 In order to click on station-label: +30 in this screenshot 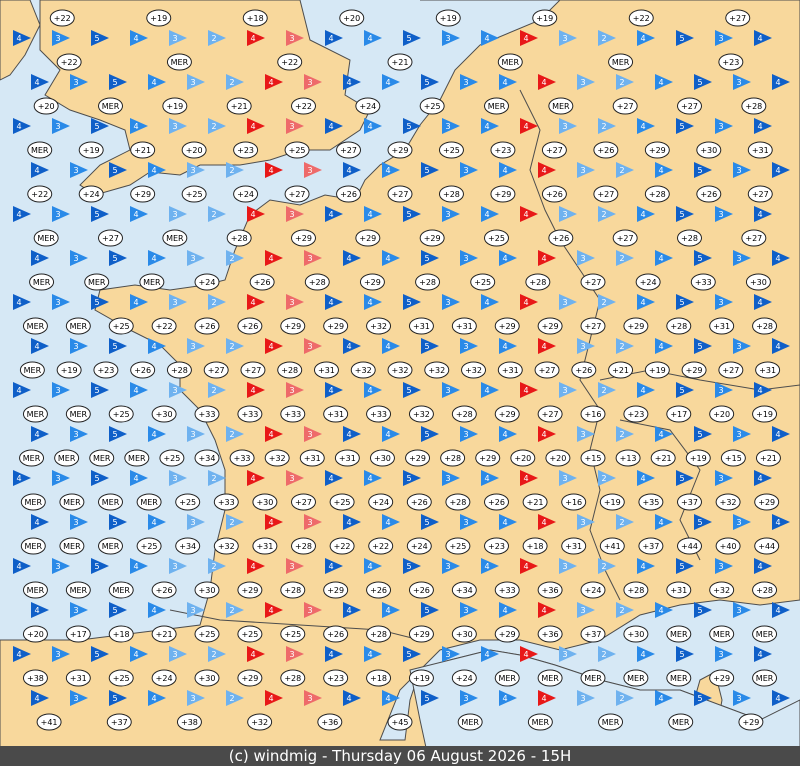, I will do `click(382, 458)`.